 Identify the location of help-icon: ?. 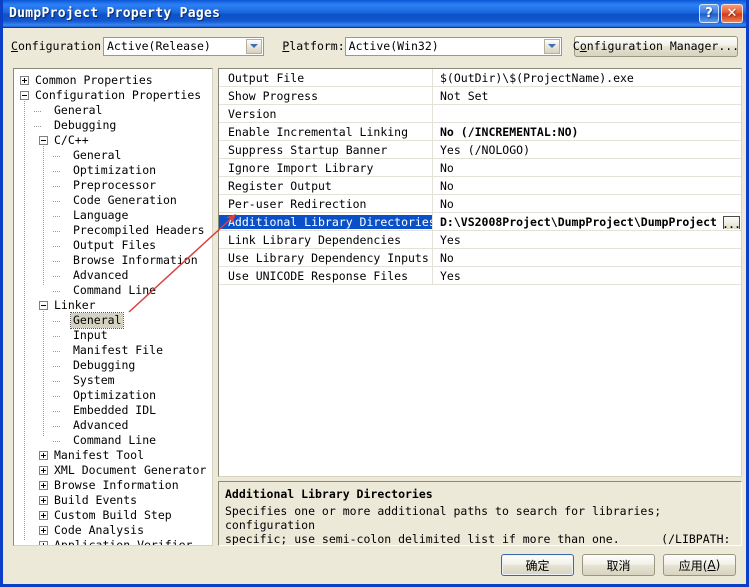
(709, 13).